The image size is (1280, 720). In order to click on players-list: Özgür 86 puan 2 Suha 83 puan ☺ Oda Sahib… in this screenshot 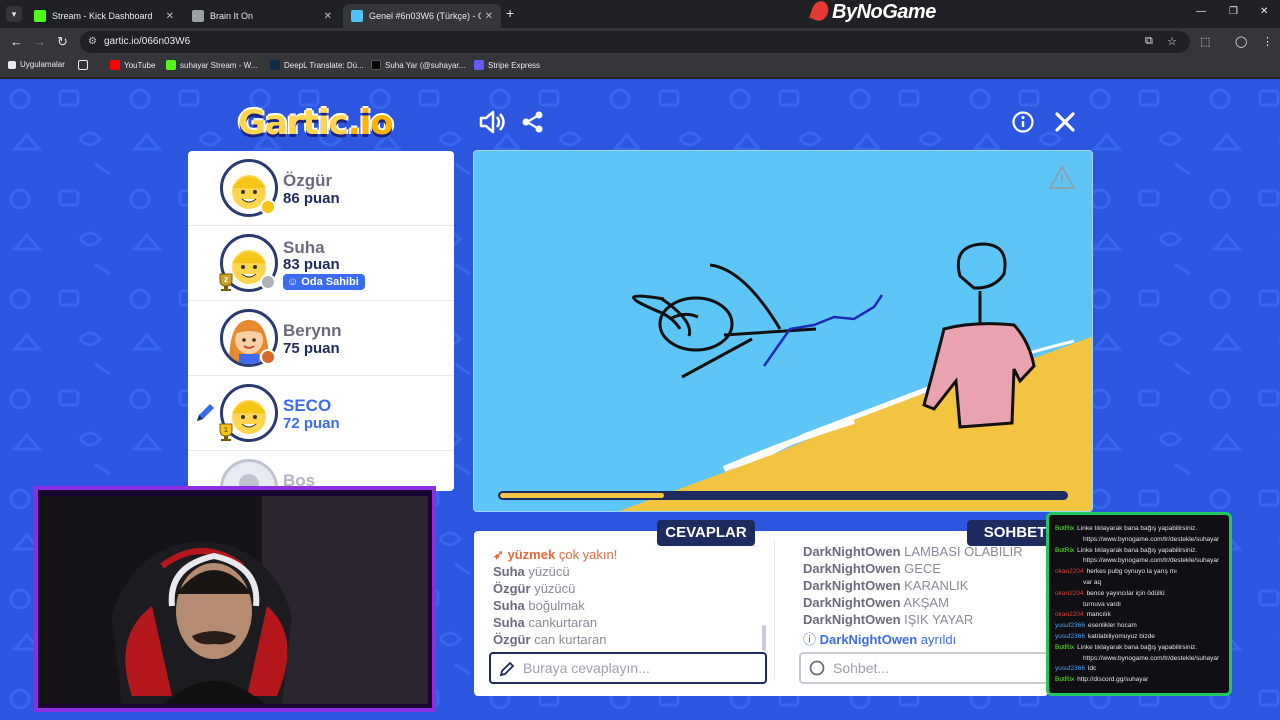, I will do `click(321, 321)`.